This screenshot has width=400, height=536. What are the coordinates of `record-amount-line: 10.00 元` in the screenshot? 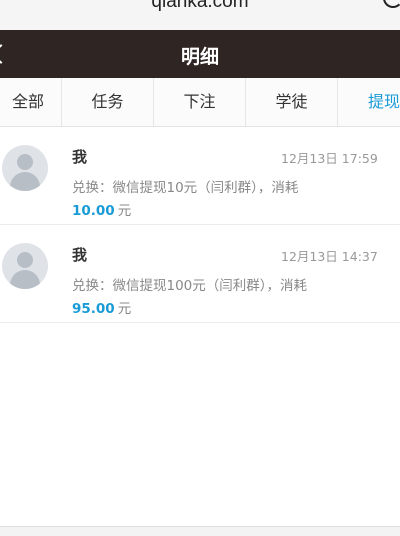 It's located at (101, 209).